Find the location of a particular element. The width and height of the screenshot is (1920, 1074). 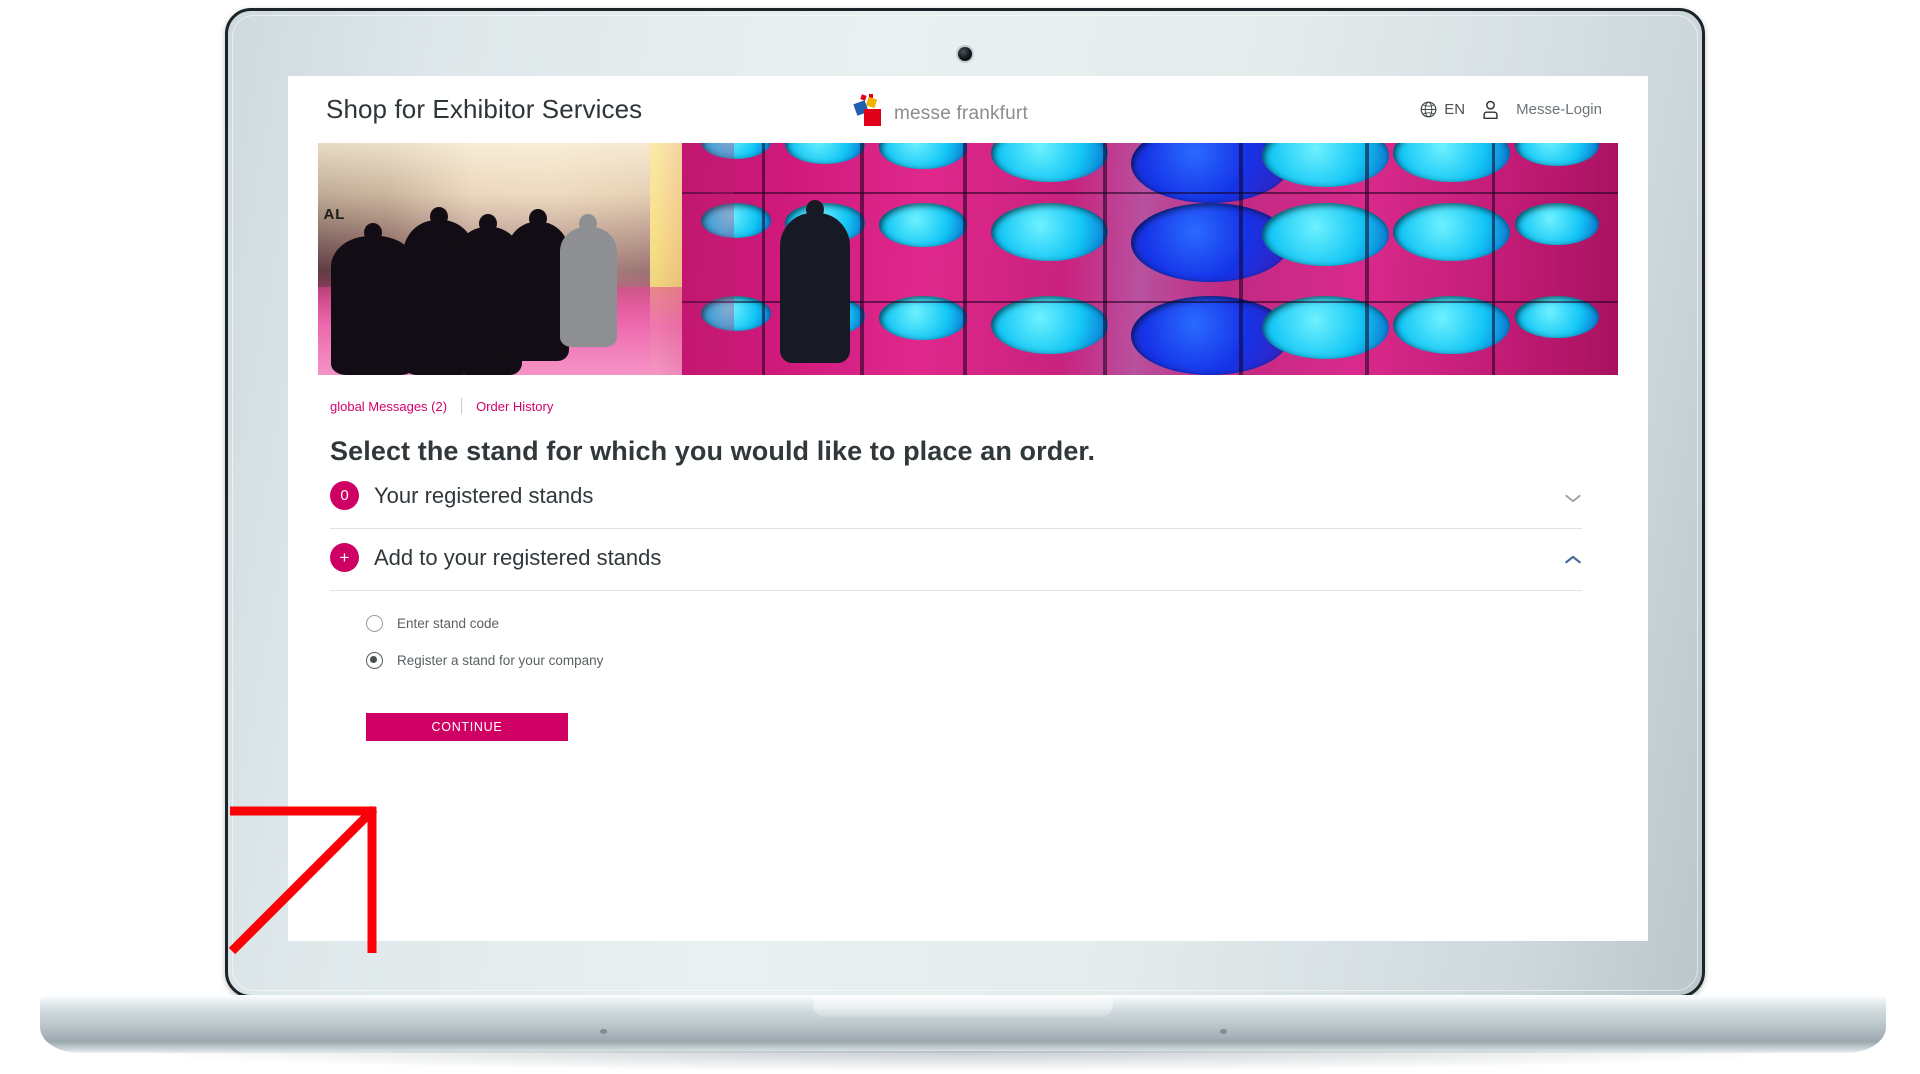

banner-blend-gradient is located at coordinates (695, 259).